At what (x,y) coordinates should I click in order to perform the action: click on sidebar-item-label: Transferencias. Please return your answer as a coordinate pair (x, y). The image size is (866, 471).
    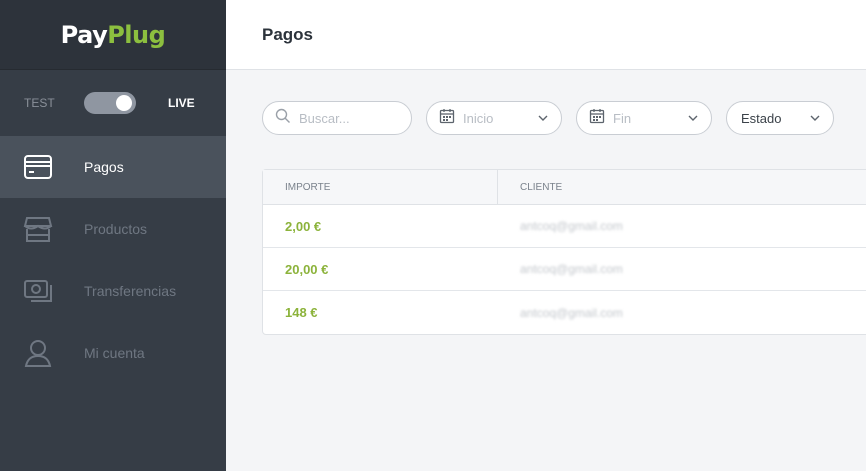
    Looking at the image, I should click on (130, 291).